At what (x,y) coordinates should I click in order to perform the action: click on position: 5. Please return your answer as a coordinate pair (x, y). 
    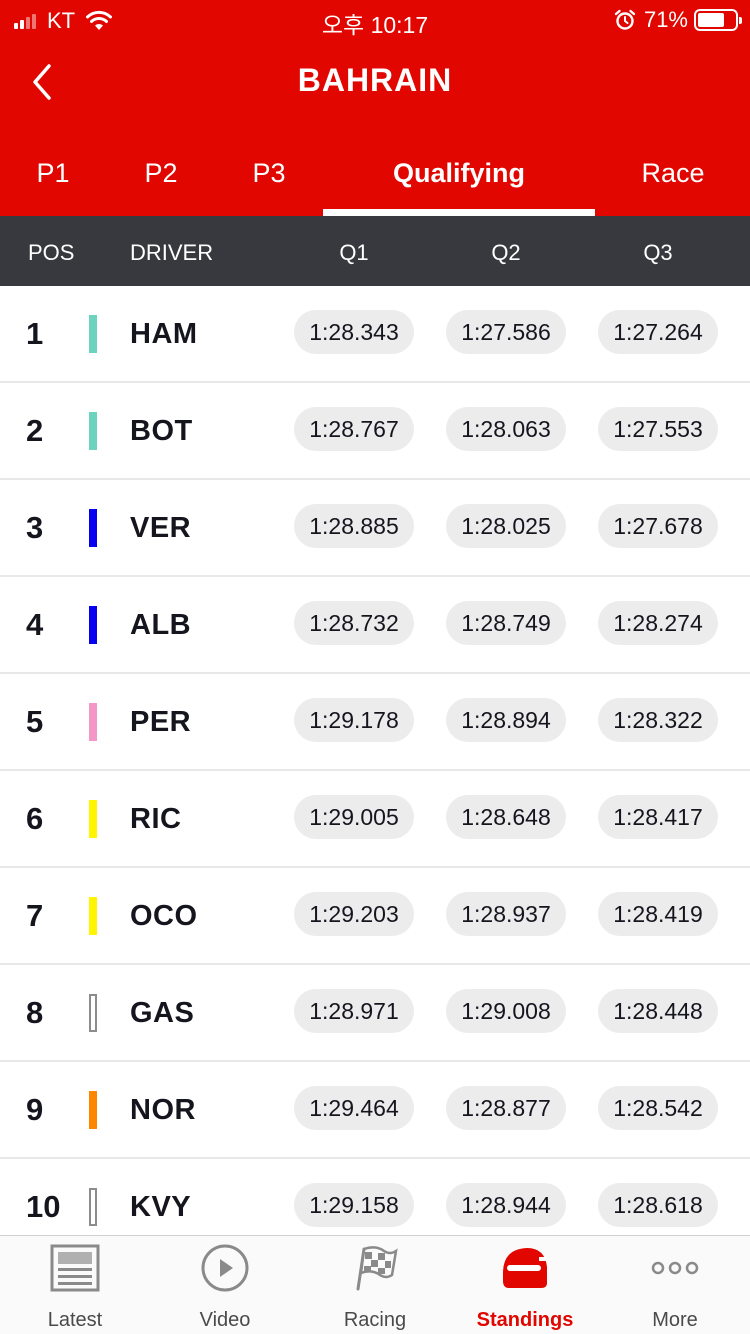
    Looking at the image, I should click on (35, 721).